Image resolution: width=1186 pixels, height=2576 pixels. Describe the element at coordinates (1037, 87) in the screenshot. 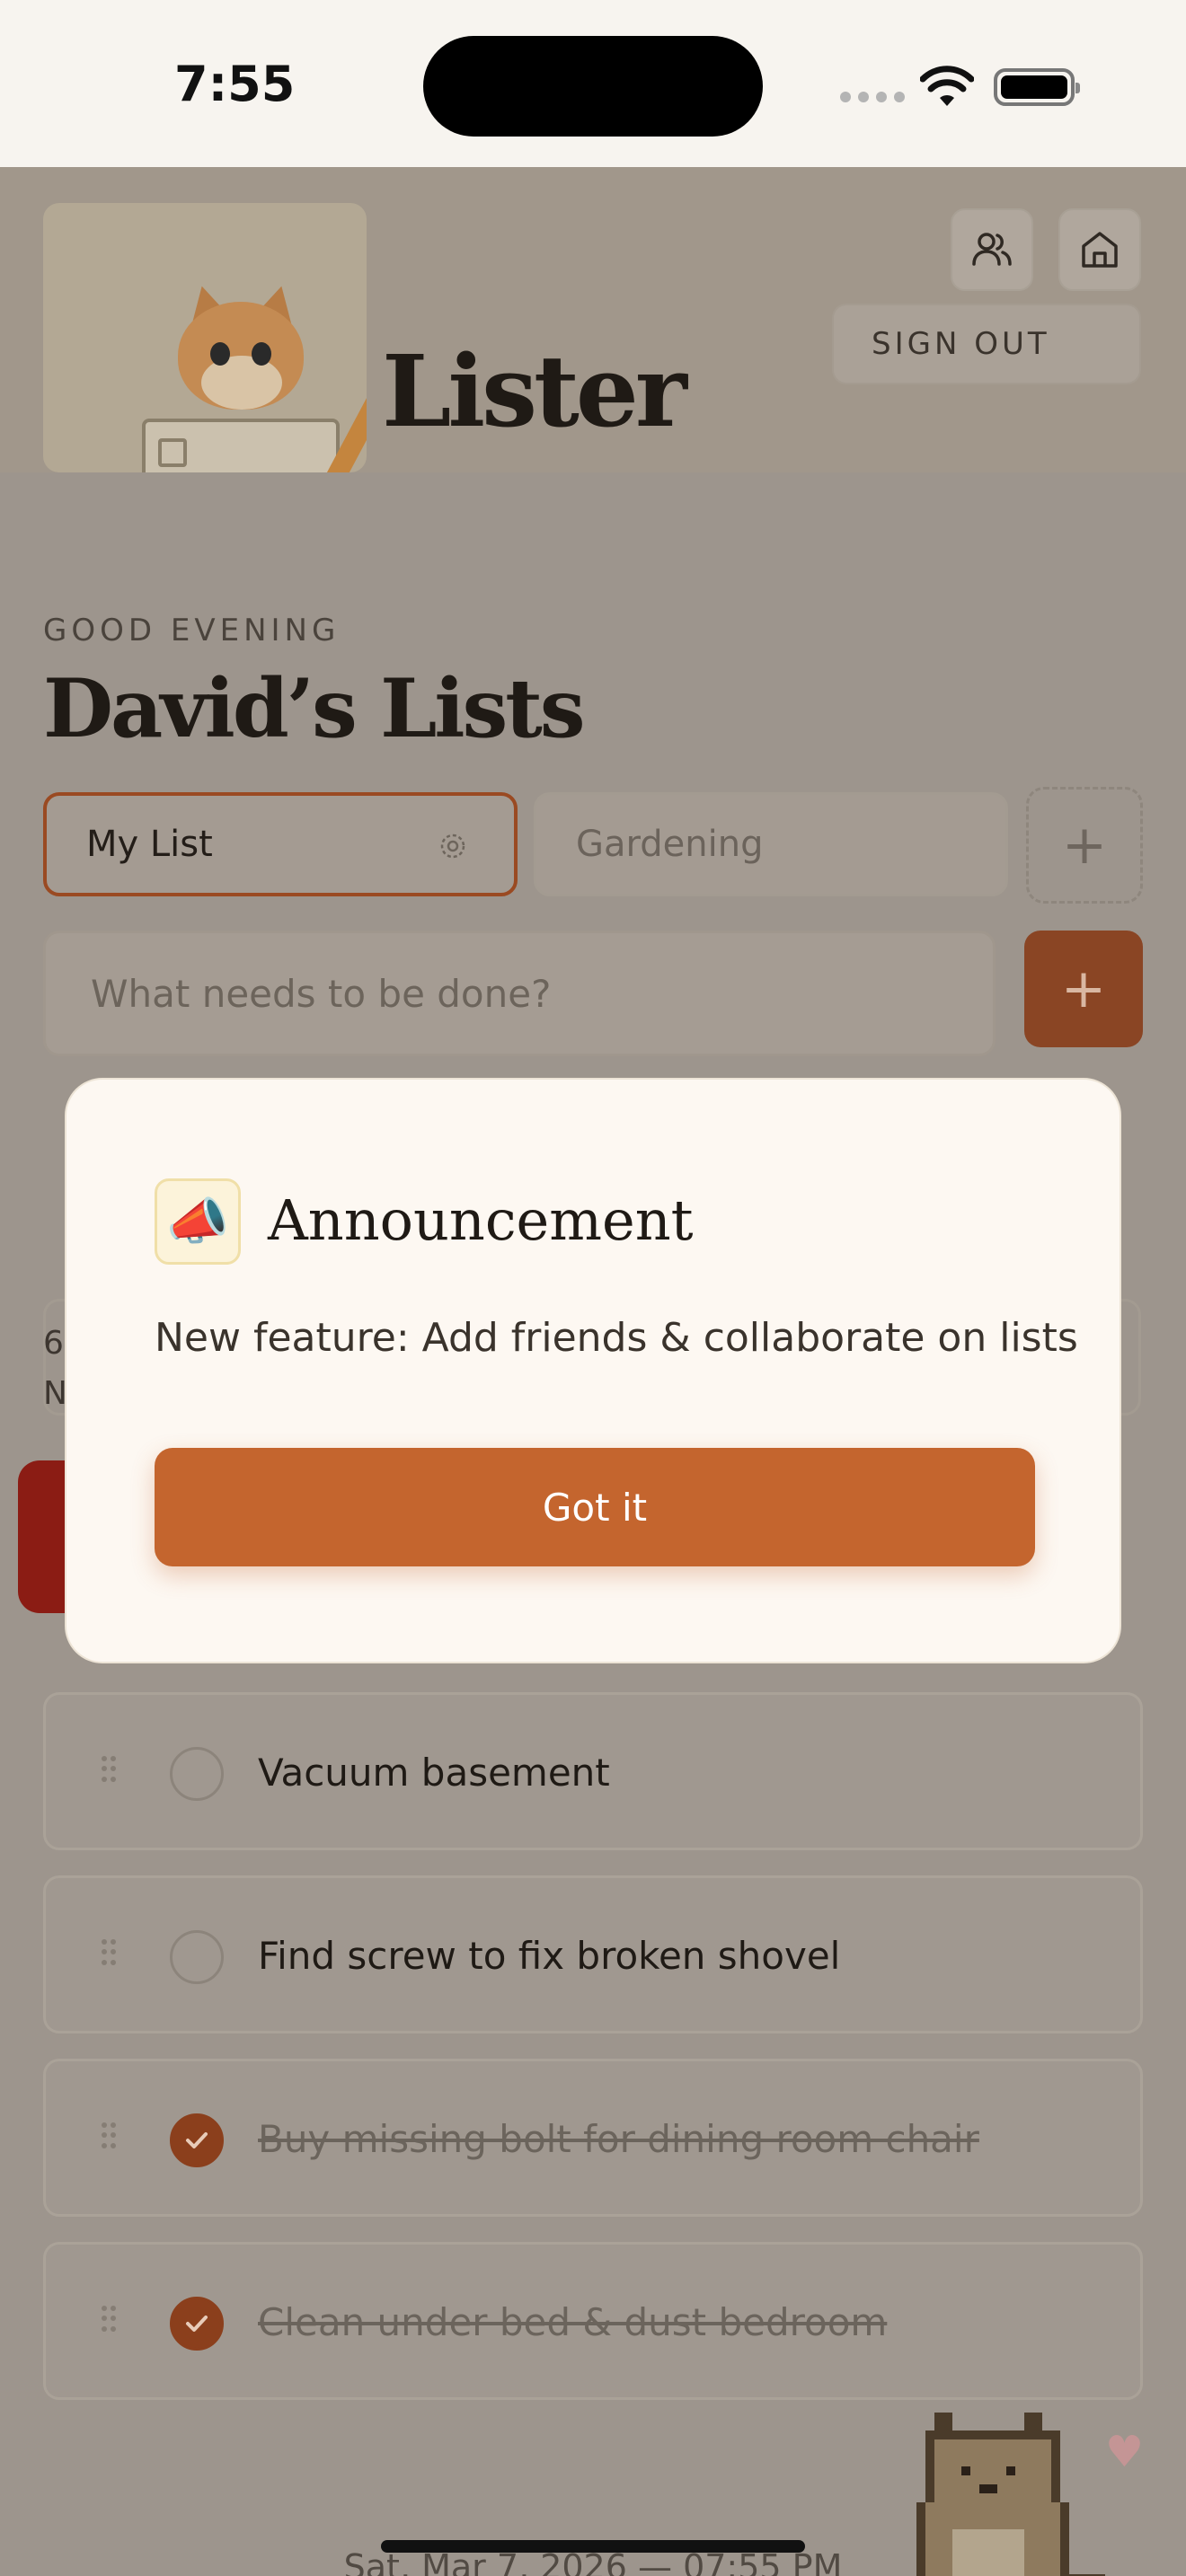

I see `battery-icon` at that location.